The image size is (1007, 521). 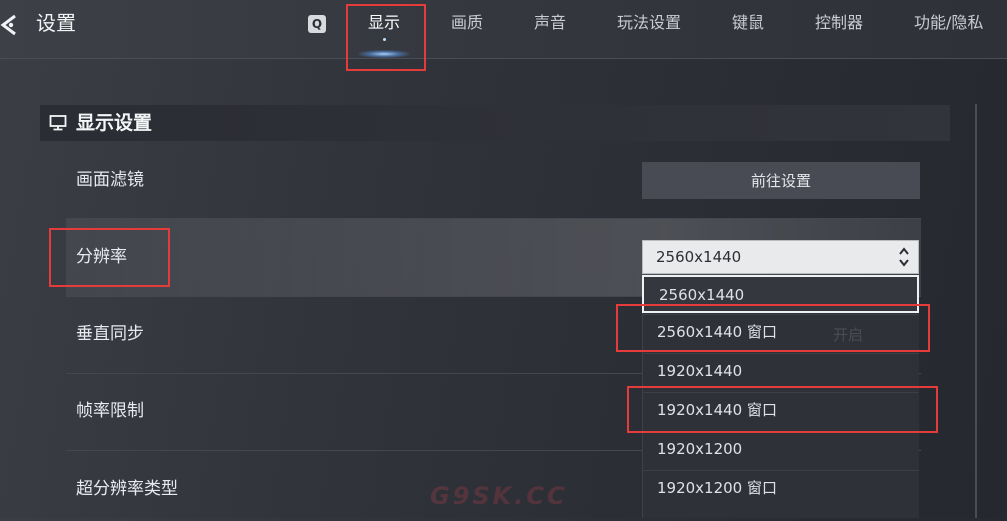 I want to click on tab-keyboard-mouse: 键鼠, so click(x=748, y=23).